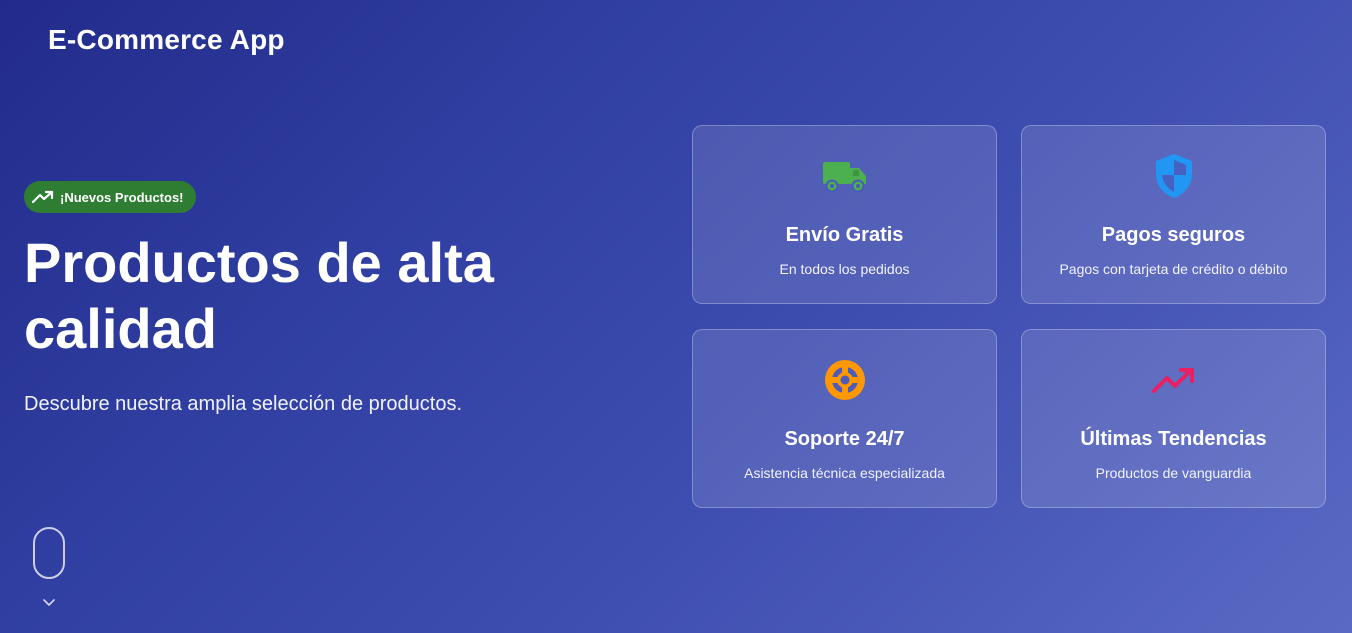 The image size is (1352, 633). I want to click on feature-title: Envío Gratis, so click(844, 235).